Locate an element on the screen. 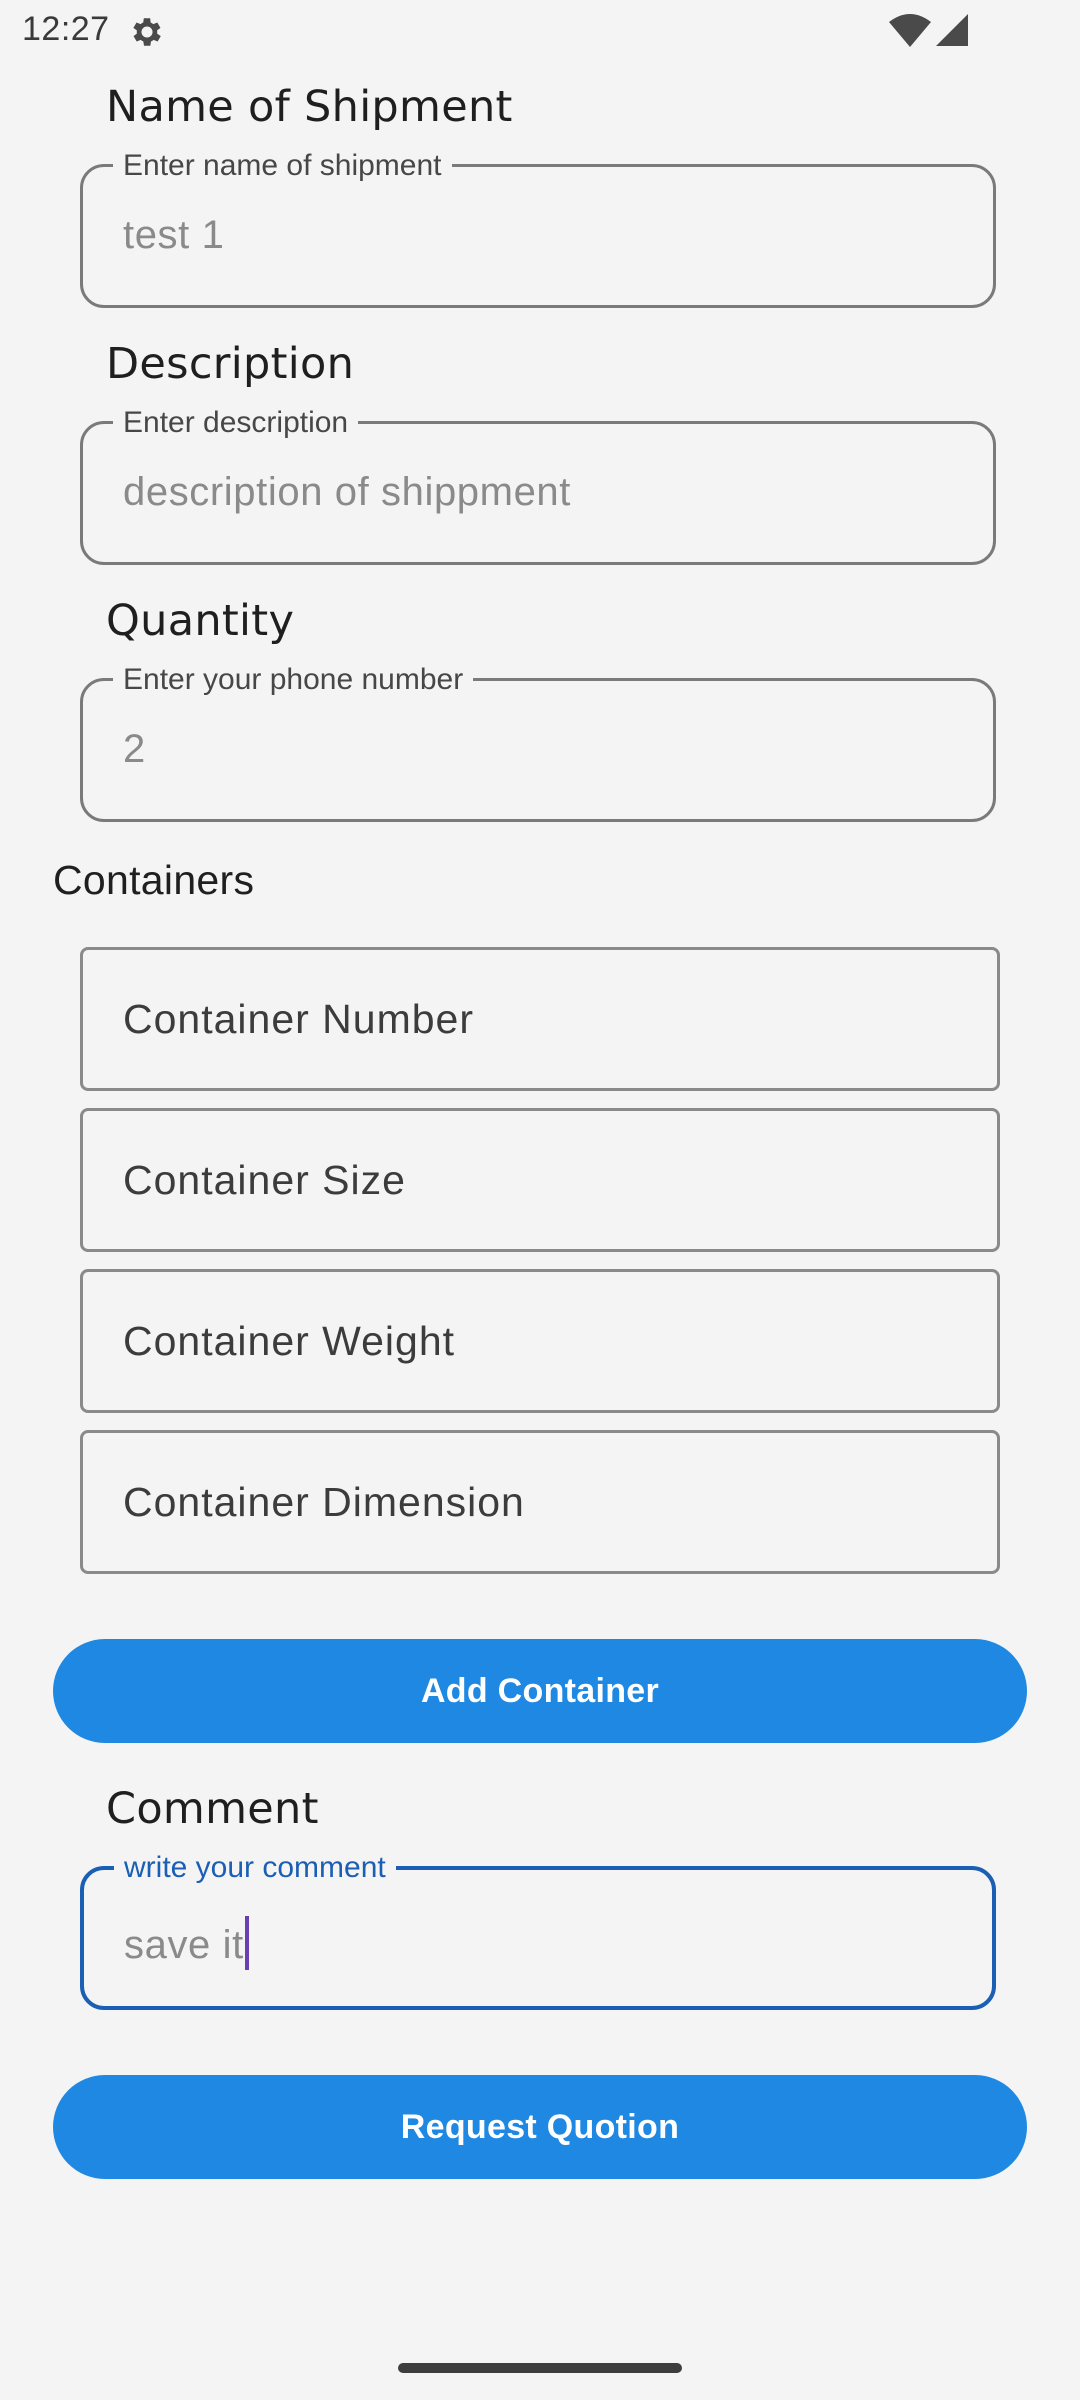  request-quotation-button: Request Quotion is located at coordinates (540, 2127).